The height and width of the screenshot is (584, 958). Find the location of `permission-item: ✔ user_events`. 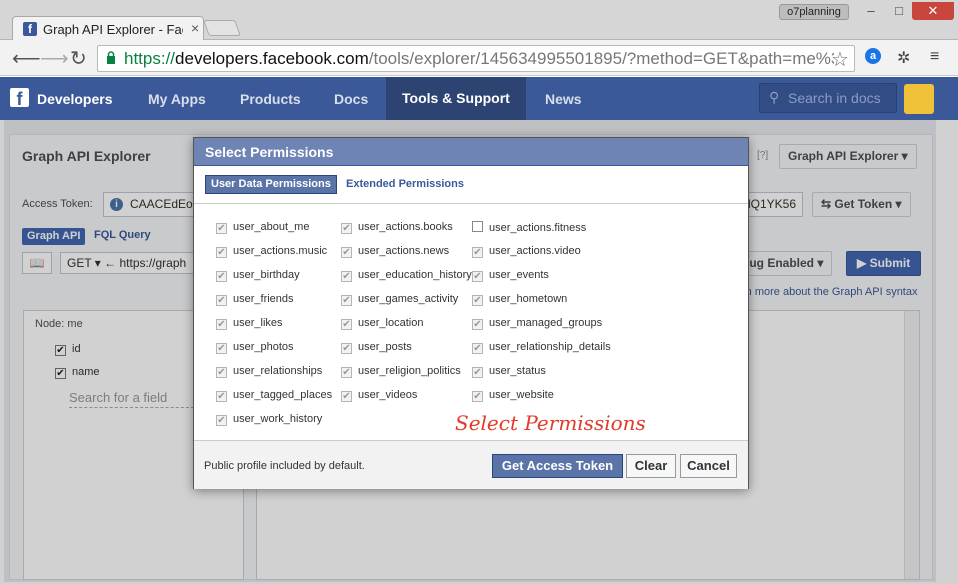

permission-item: ✔ user_events is located at coordinates (510, 275).